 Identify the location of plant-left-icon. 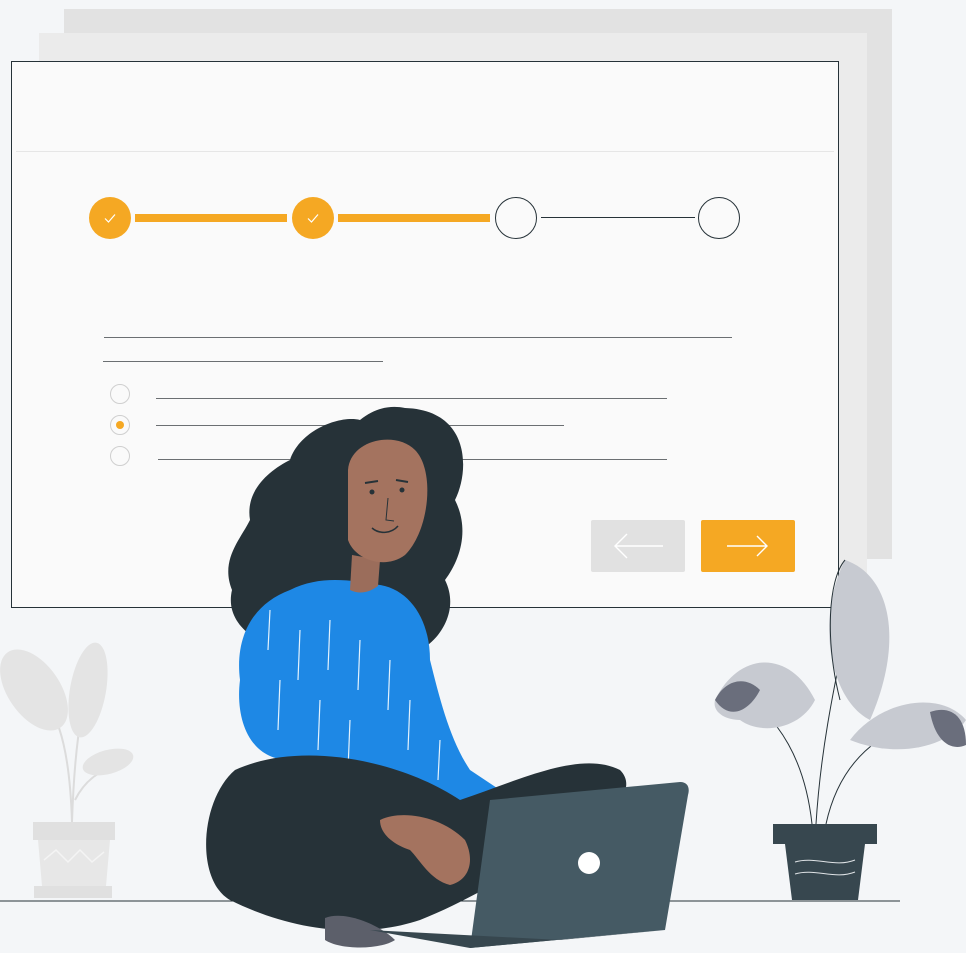
(67, 770).